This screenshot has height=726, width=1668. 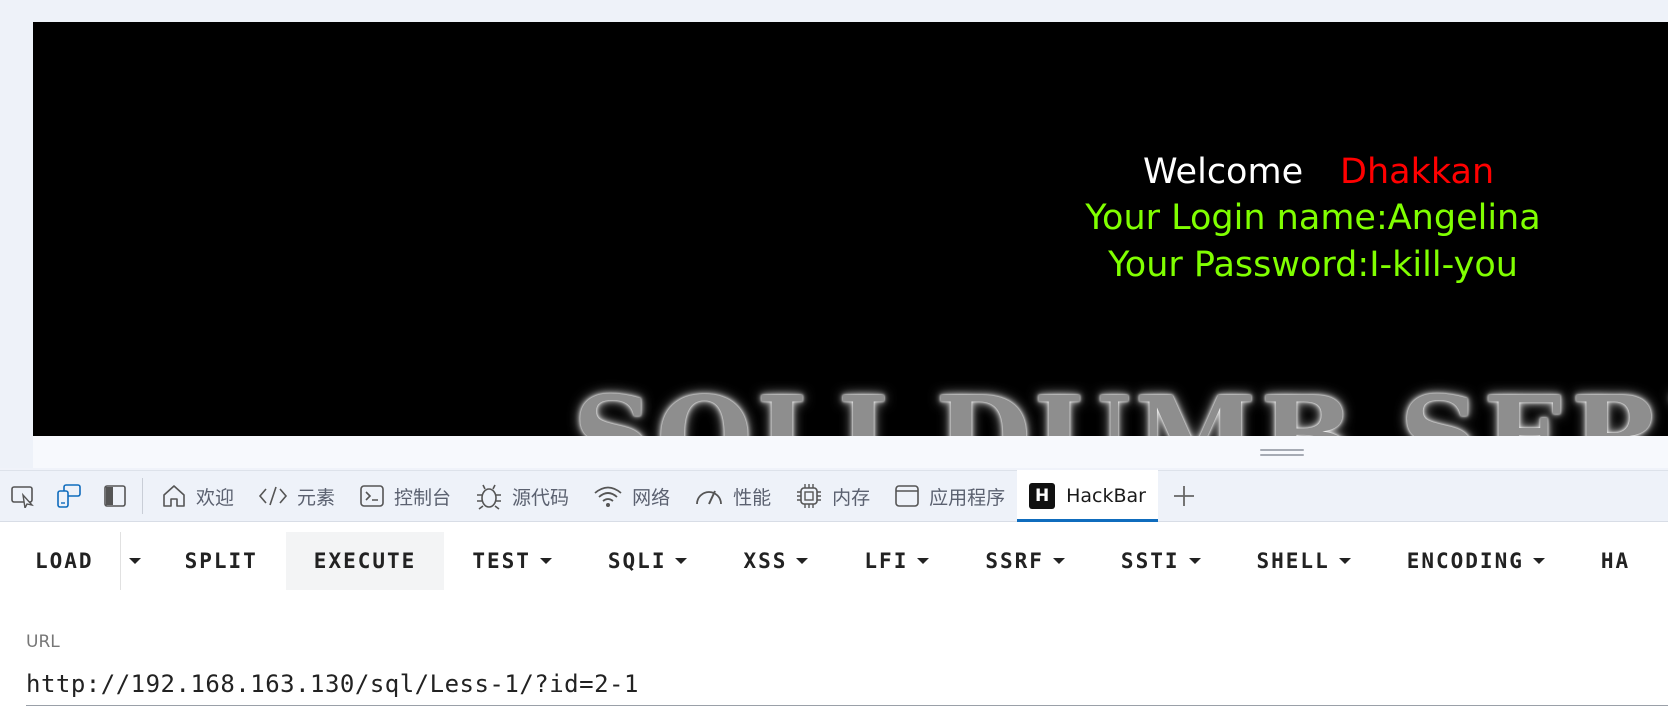 What do you see at coordinates (115, 496) in the screenshot?
I see `dock-side-icon` at bounding box center [115, 496].